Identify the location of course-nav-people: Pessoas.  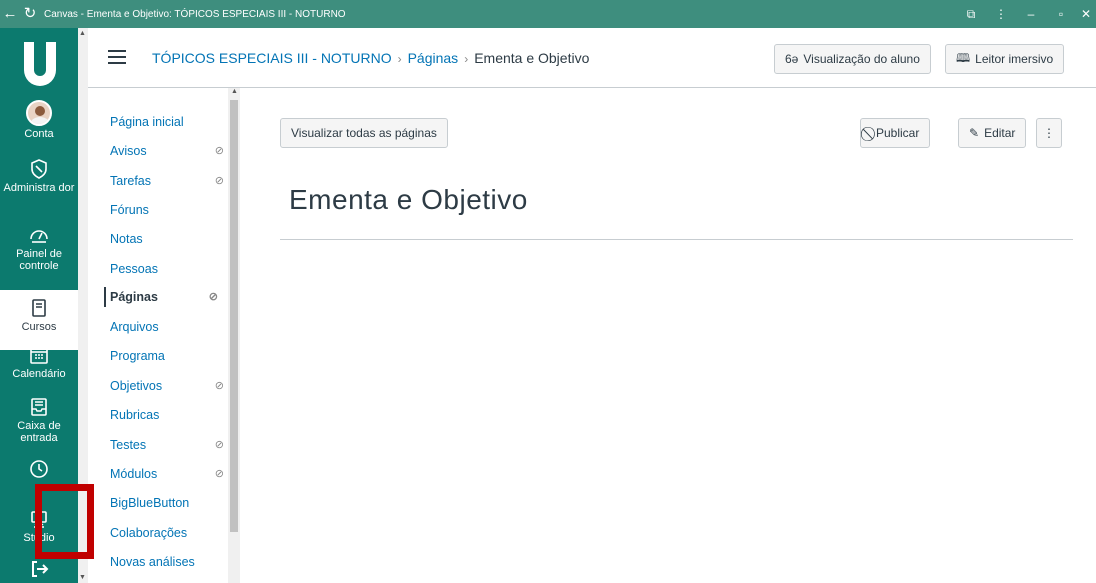
(165, 269).